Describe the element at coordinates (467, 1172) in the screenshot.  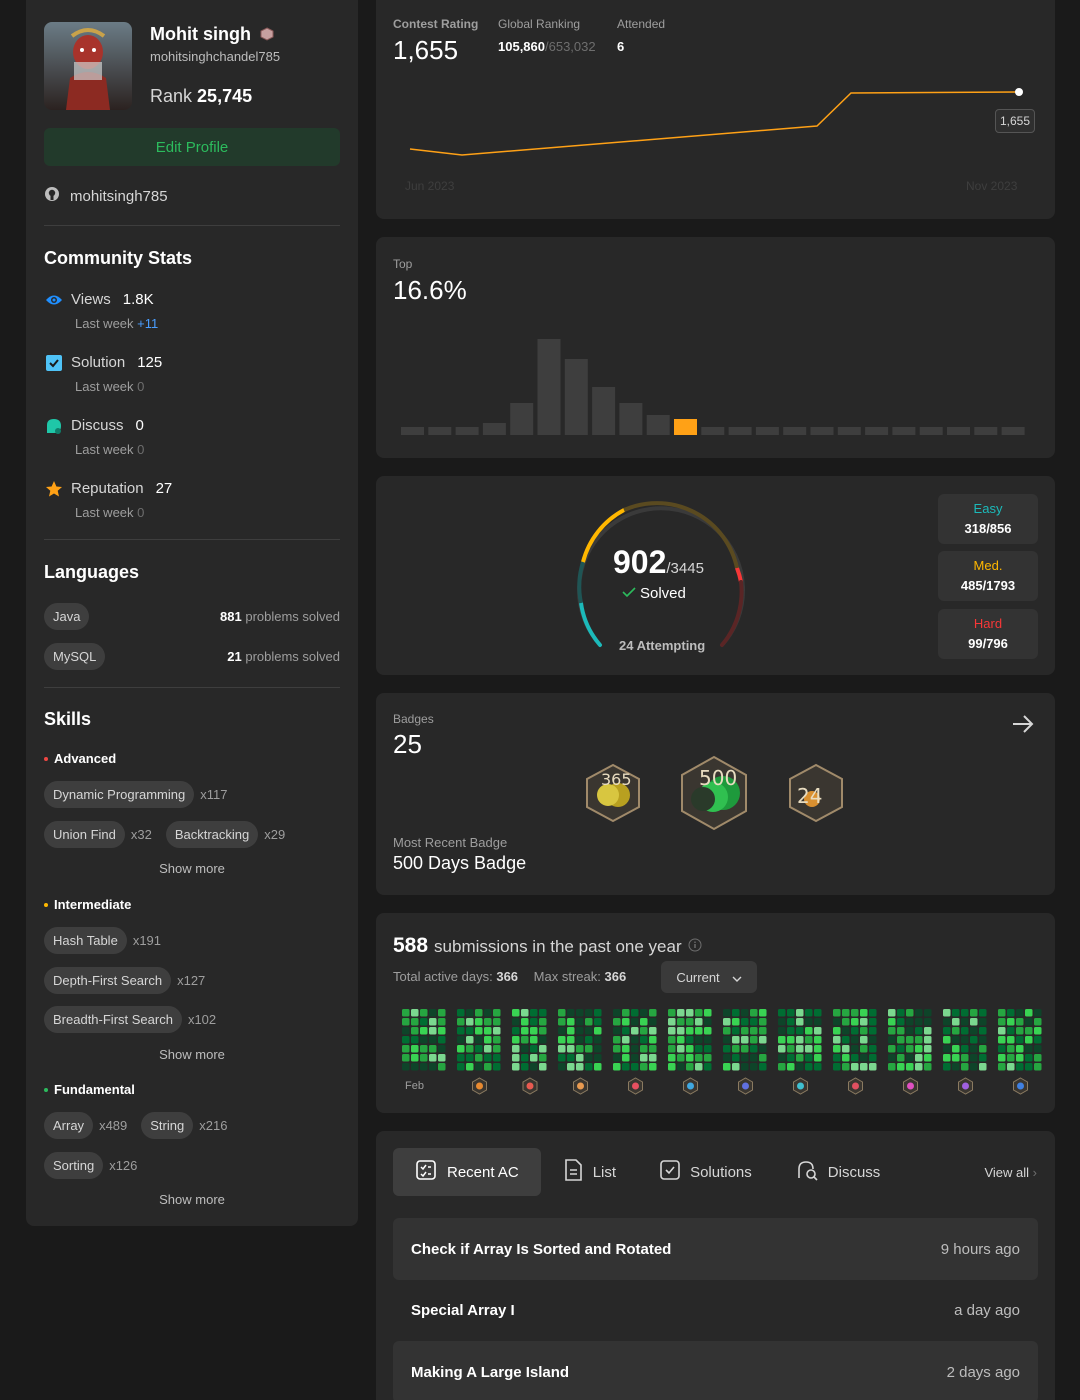
I see `tab-recent-ac: Recent AC` at that location.